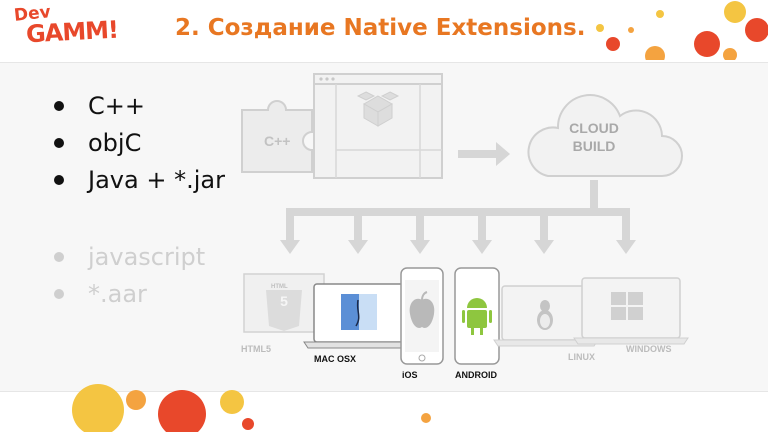 The width and height of the screenshot is (768, 432). Describe the element at coordinates (256, 349) in the screenshot. I see `platform-html5-label: HTML5` at that location.